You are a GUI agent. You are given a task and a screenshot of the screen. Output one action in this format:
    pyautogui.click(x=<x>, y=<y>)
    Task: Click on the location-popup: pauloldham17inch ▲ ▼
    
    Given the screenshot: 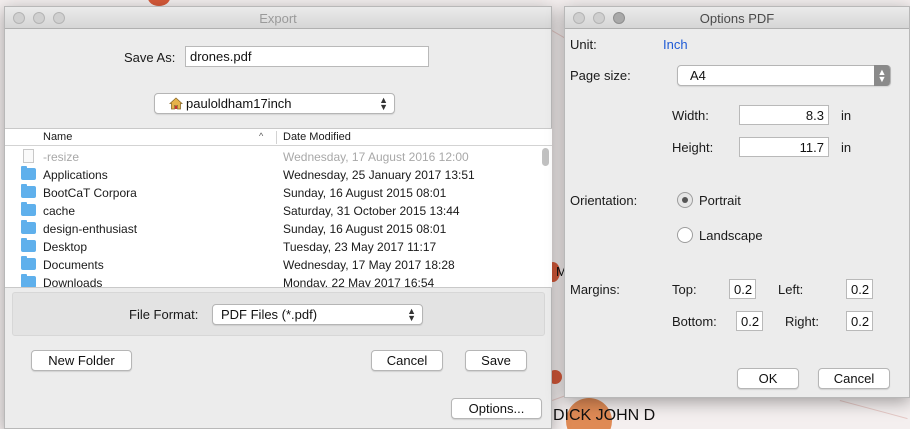 What is the action you would take?
    pyautogui.click(x=274, y=103)
    